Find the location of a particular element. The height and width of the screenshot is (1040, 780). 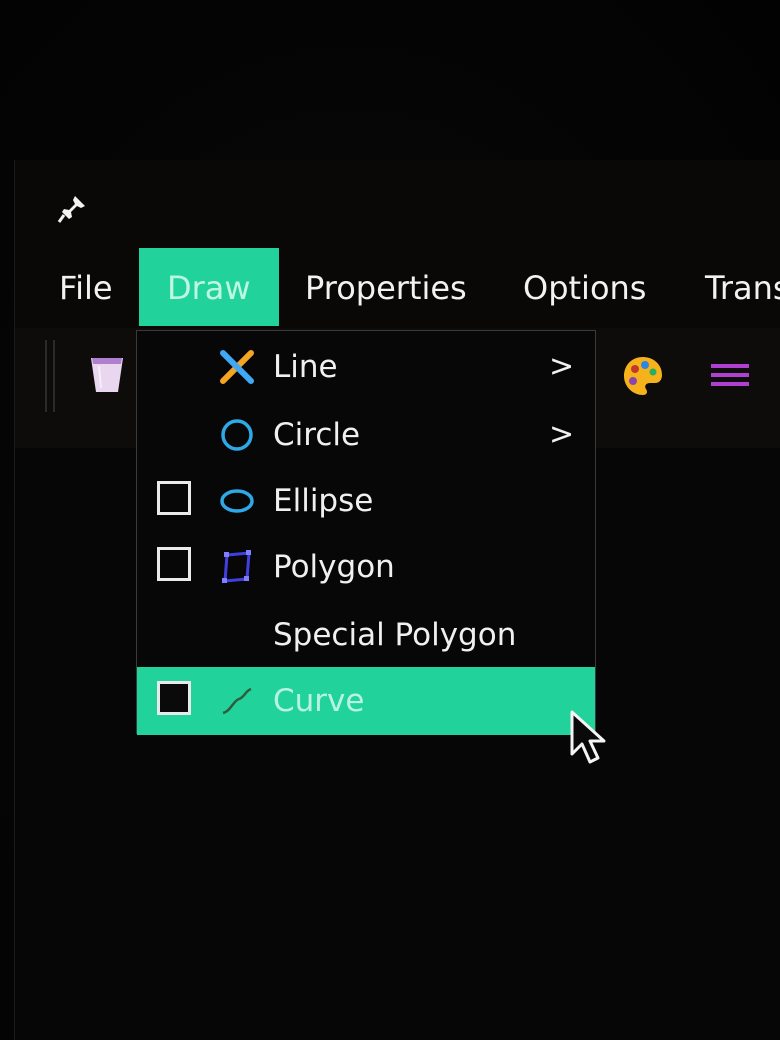

menu-item-label: Polygon is located at coordinates (334, 567).